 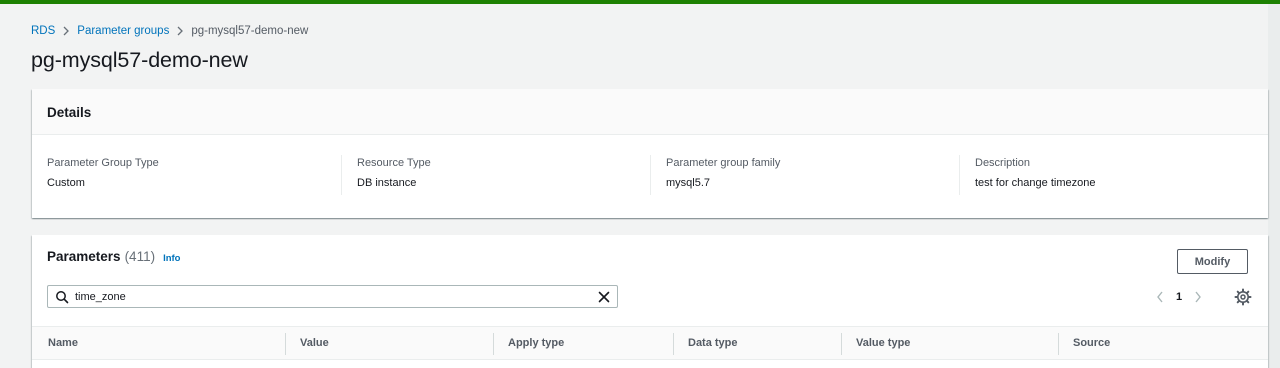 I want to click on modify-button: Modify, so click(x=1212, y=261).